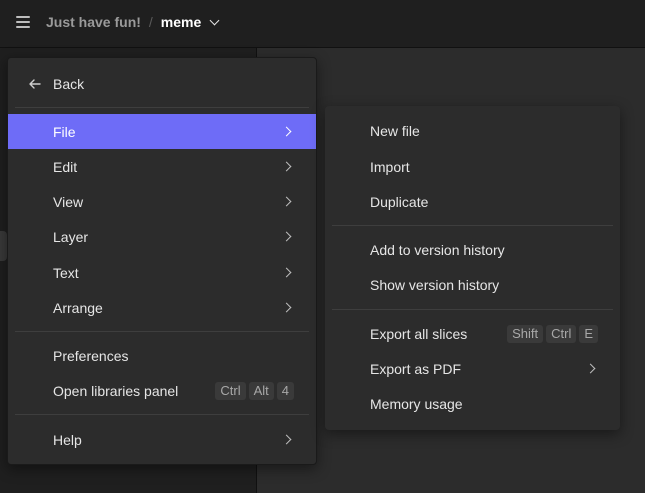 The image size is (645, 493). What do you see at coordinates (162, 83) in the screenshot?
I see `back-menu-item: Back` at bounding box center [162, 83].